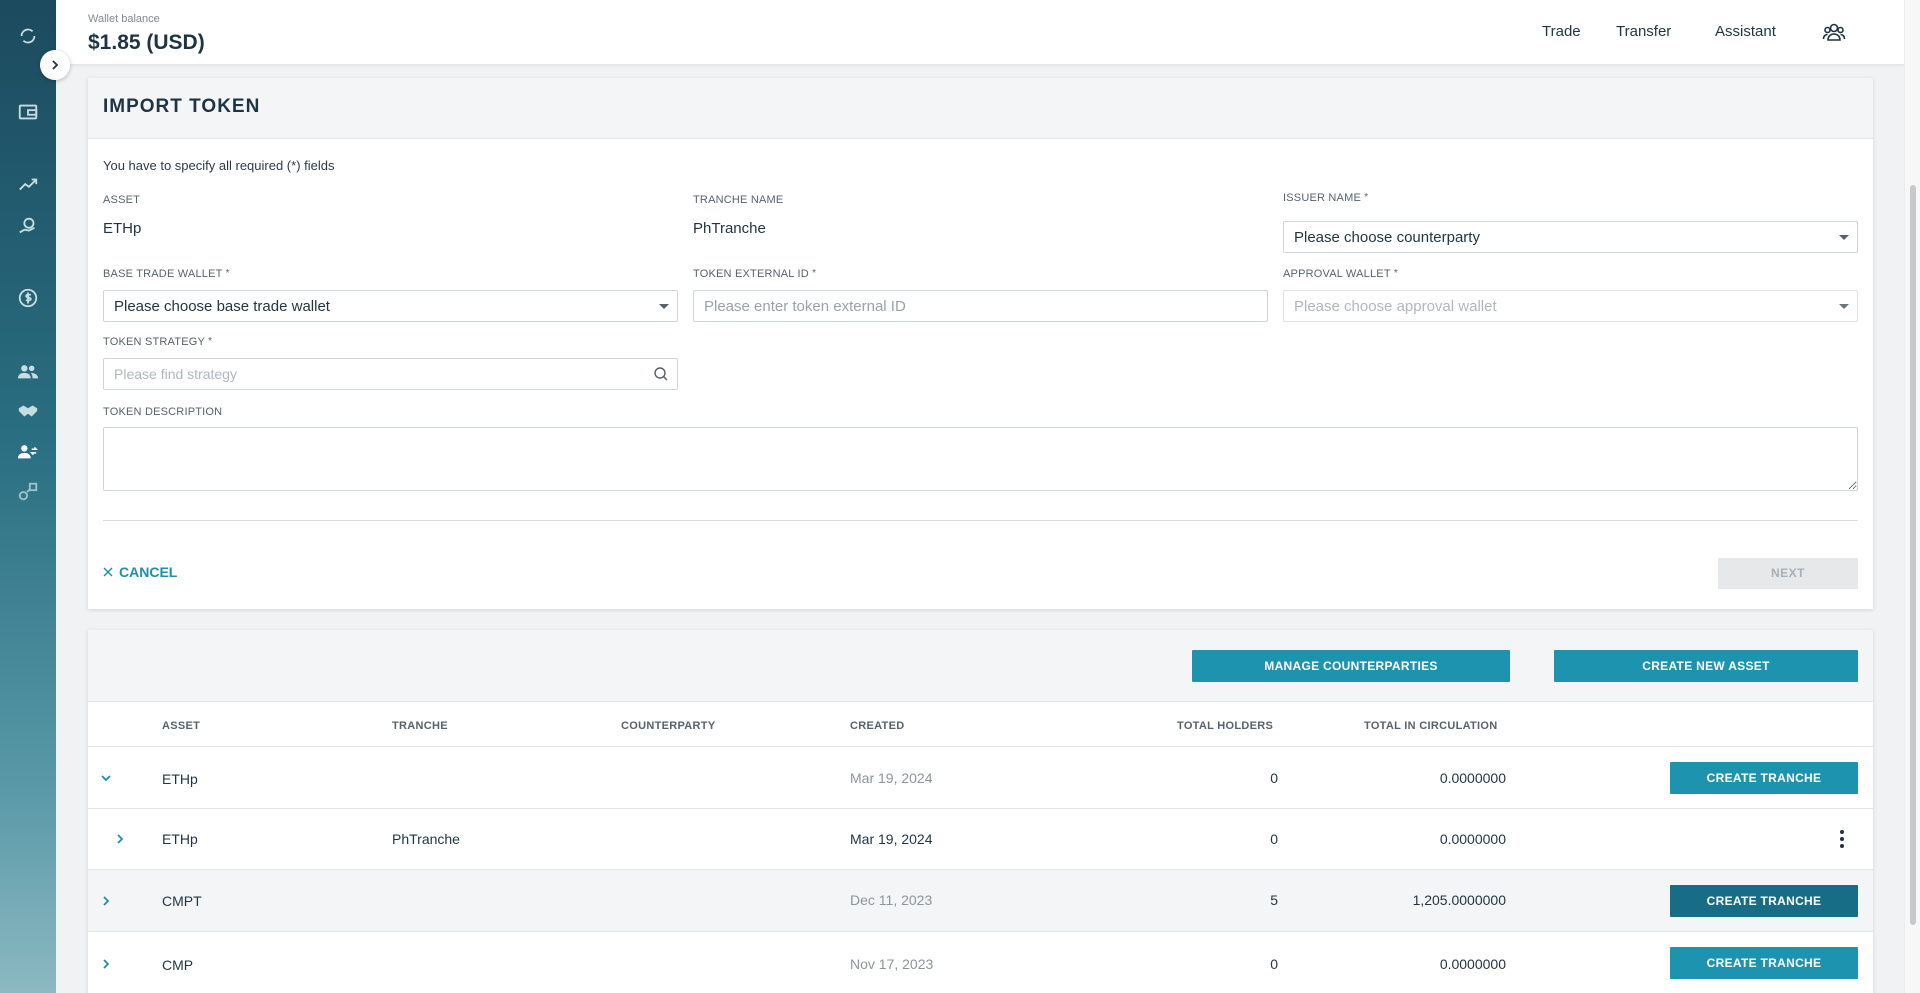  What do you see at coordinates (892, 964) in the screenshot?
I see `created-cell: Nov 17, 2023` at bounding box center [892, 964].